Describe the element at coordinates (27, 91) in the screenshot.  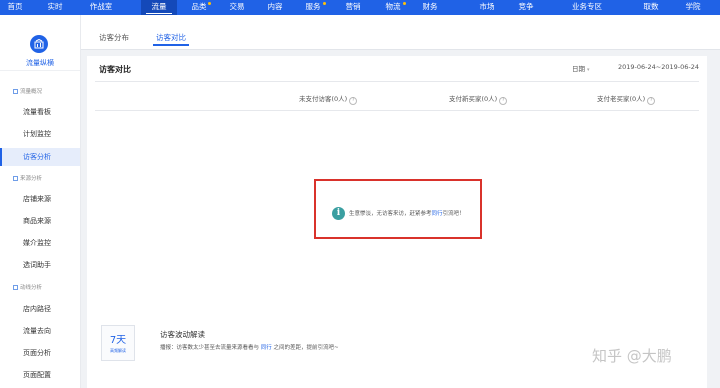
I see `sidebar-group-overview: 流量概况` at that location.